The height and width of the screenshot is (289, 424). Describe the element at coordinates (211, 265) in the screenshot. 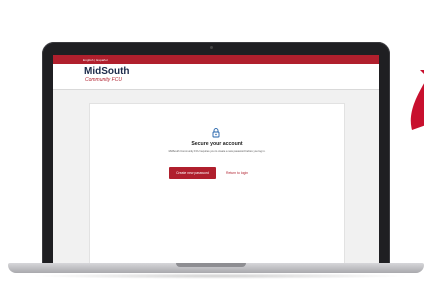

I see `laptop-notch` at that location.